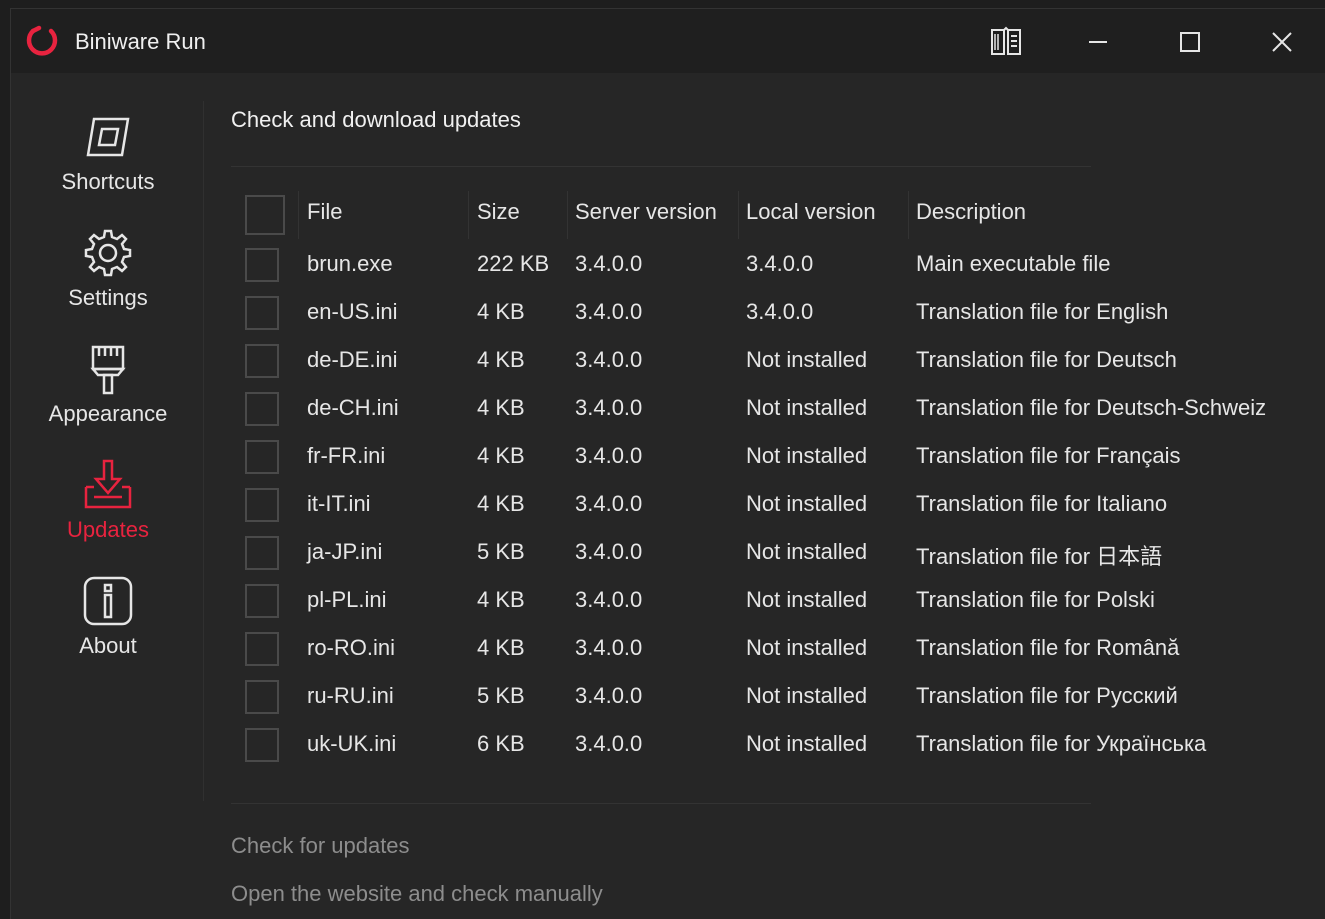 The width and height of the screenshot is (1325, 919). I want to click on file-cell: it-IT.ini, so click(339, 503).